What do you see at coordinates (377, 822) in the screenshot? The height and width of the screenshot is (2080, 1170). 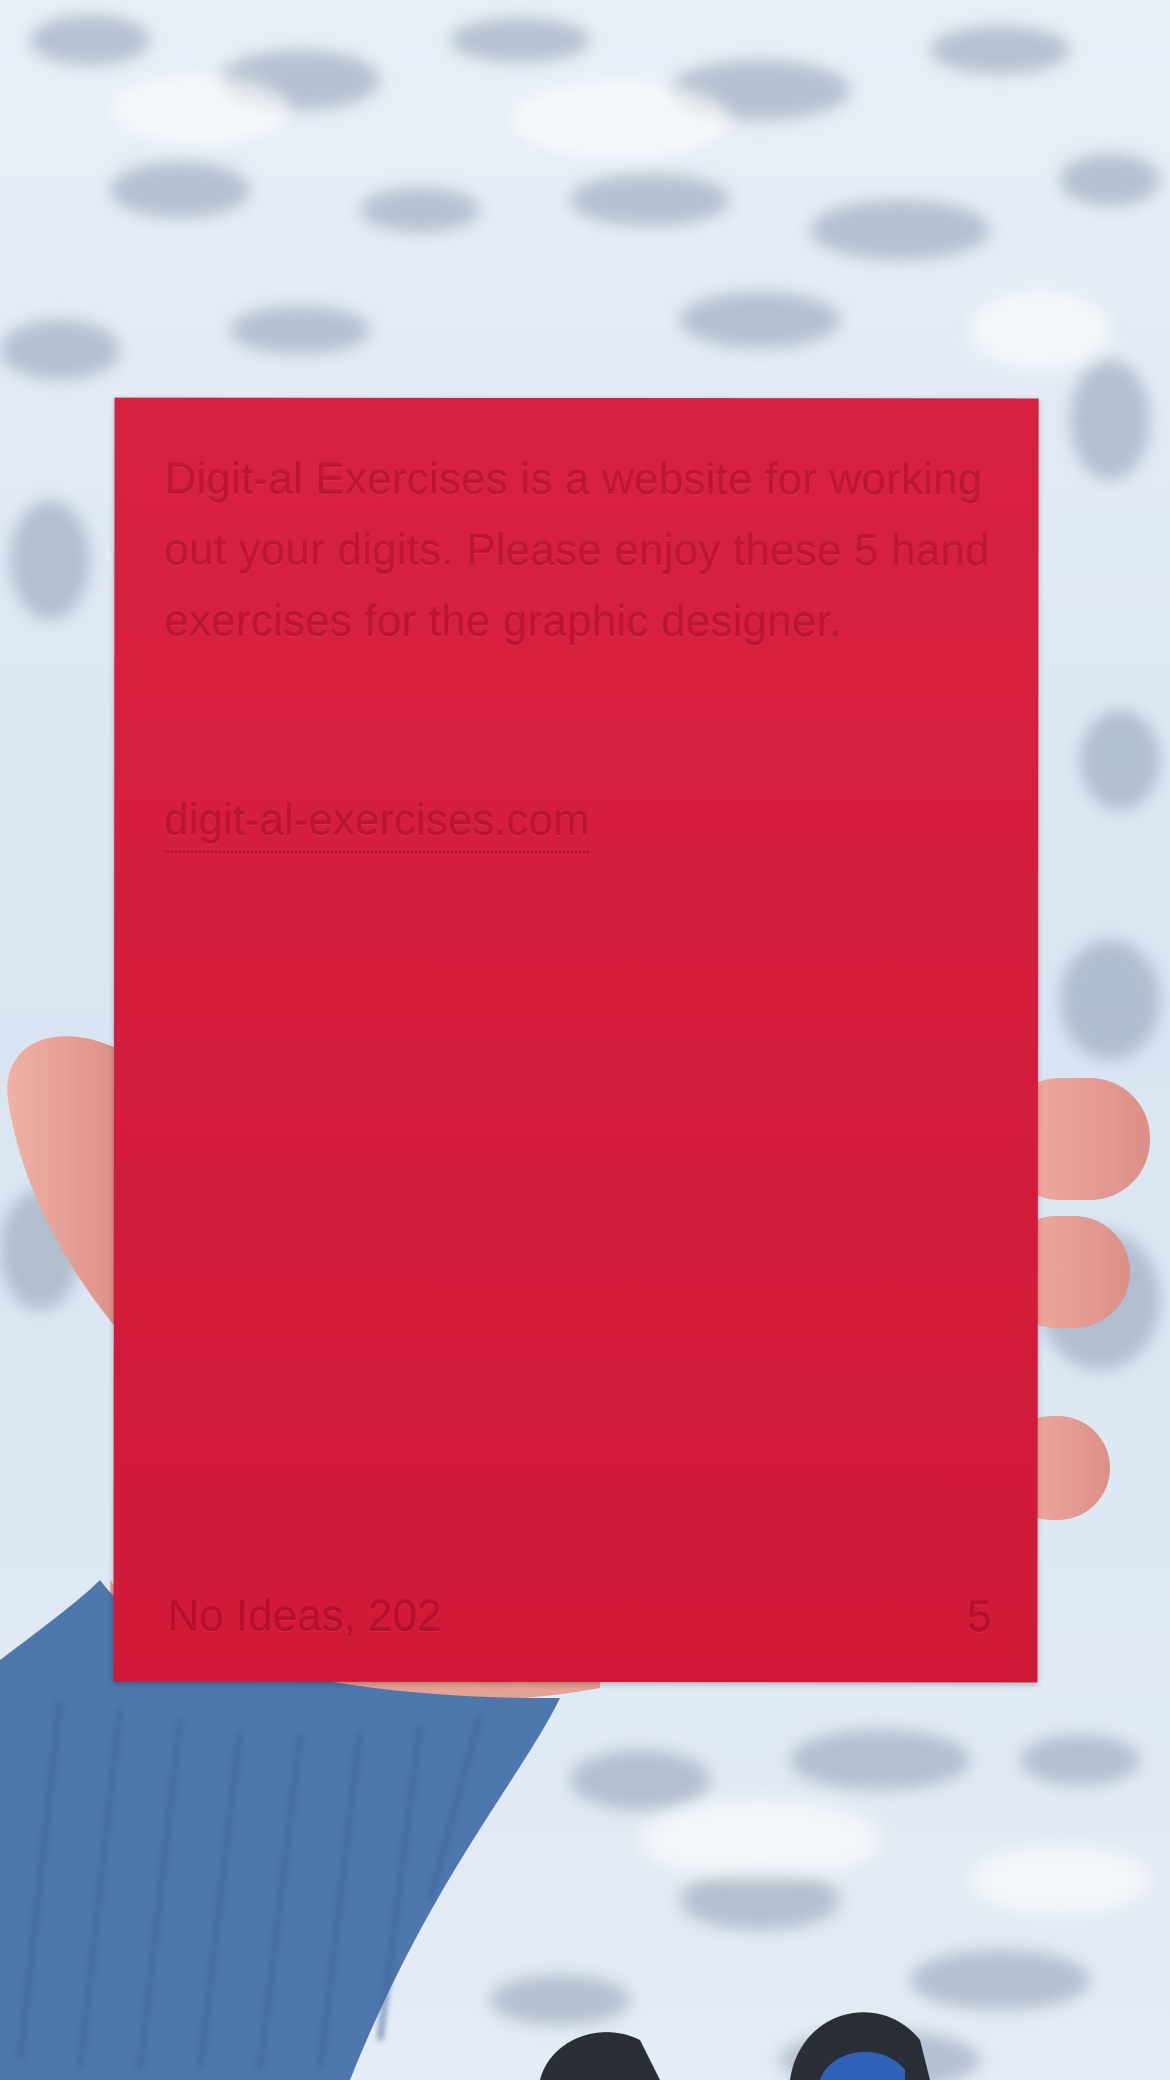 I see `website-link: digit-al-exercises.com` at bounding box center [377, 822].